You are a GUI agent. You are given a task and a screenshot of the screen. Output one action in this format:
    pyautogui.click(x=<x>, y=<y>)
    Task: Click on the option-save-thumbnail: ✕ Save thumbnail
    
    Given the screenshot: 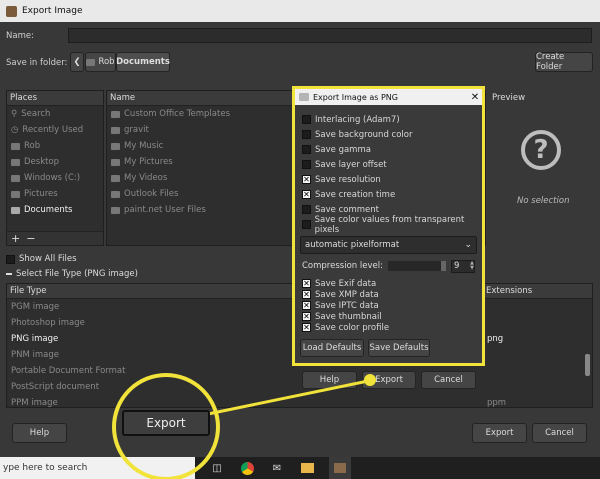 What is the action you would take?
    pyautogui.click(x=388, y=316)
    